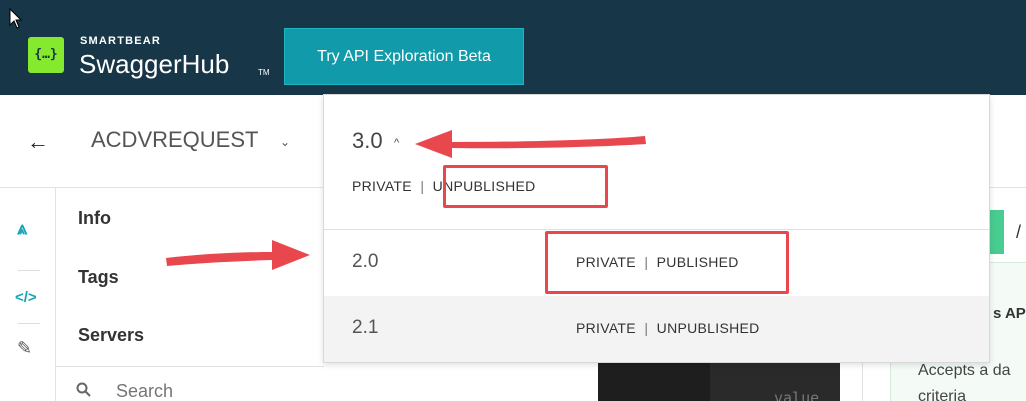 This screenshot has height=401, width=1026. Describe the element at coordinates (154, 64) in the screenshot. I see `brand-swaggerhub: SwaggerHub` at that location.